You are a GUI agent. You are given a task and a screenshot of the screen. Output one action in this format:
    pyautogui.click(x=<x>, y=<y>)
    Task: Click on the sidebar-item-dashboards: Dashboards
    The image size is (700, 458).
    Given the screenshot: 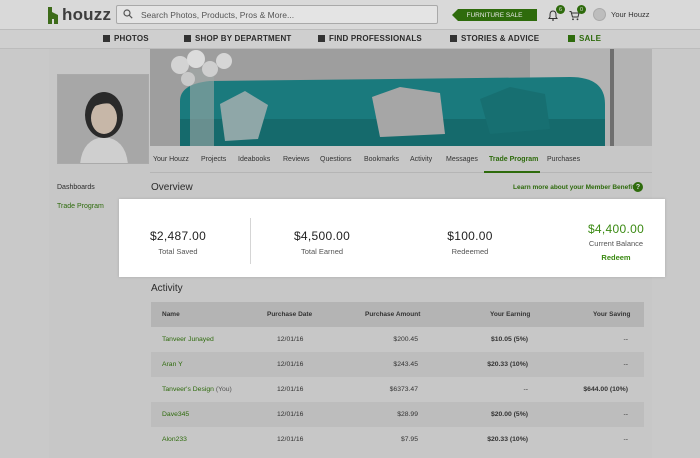 What is the action you would take?
    pyautogui.click(x=76, y=187)
    